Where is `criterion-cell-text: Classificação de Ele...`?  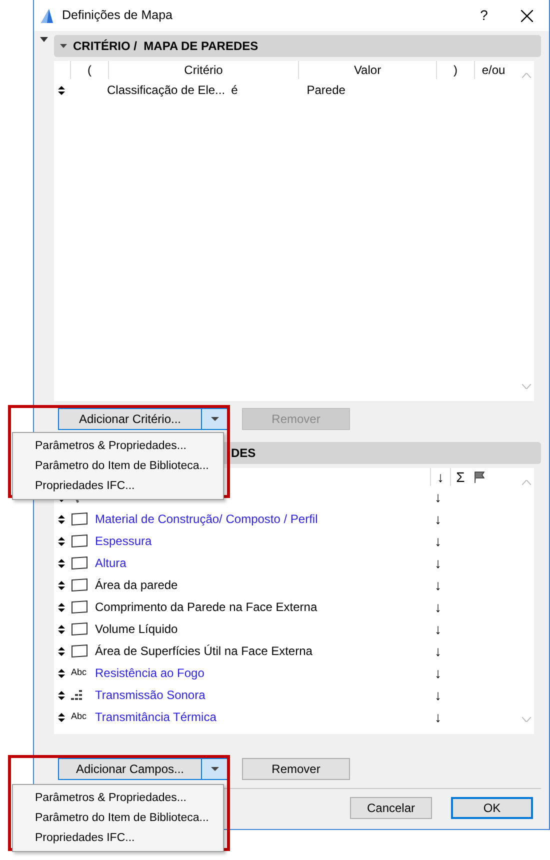
criterion-cell-text: Classificação de Ele... is located at coordinates (166, 90).